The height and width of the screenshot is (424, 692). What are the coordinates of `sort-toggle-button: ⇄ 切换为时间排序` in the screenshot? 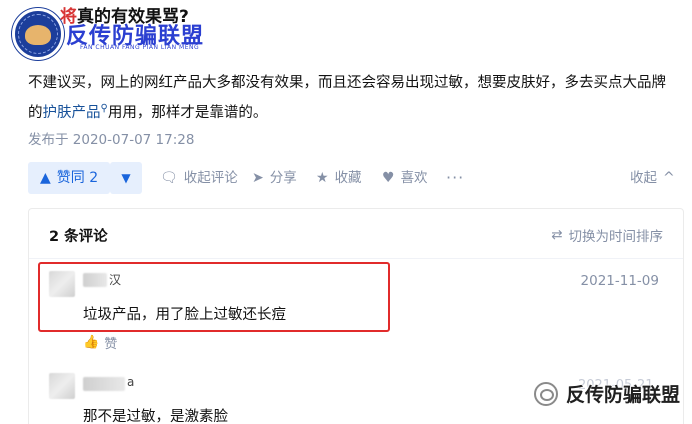 It's located at (607, 235).